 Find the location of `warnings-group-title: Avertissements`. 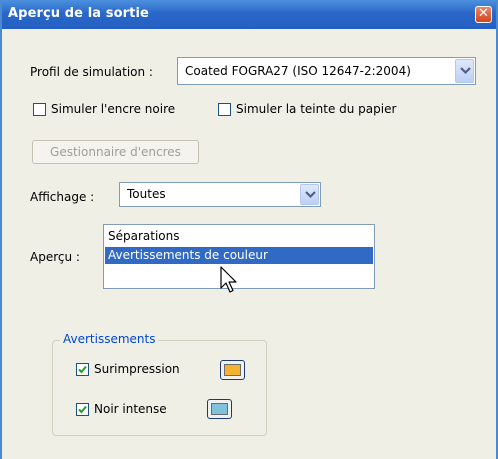

warnings-group-title: Avertissements is located at coordinates (109, 339).